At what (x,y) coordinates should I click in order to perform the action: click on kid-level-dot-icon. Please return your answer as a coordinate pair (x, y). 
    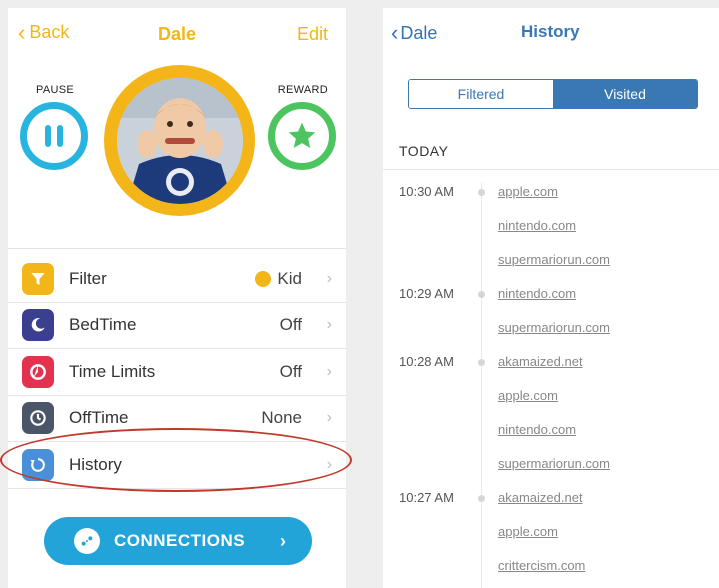
    Looking at the image, I should click on (263, 278).